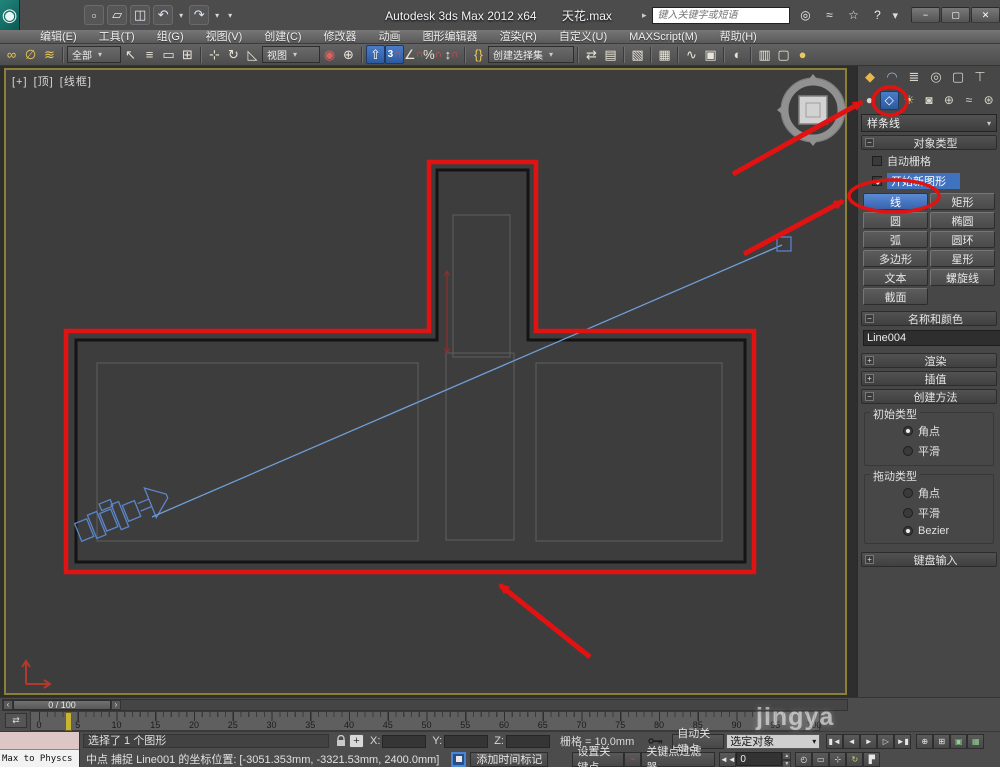 The width and height of the screenshot is (1000, 767). What do you see at coordinates (450, 37) in the screenshot?
I see `menu-graph-editors: 图形编辑器` at bounding box center [450, 37].